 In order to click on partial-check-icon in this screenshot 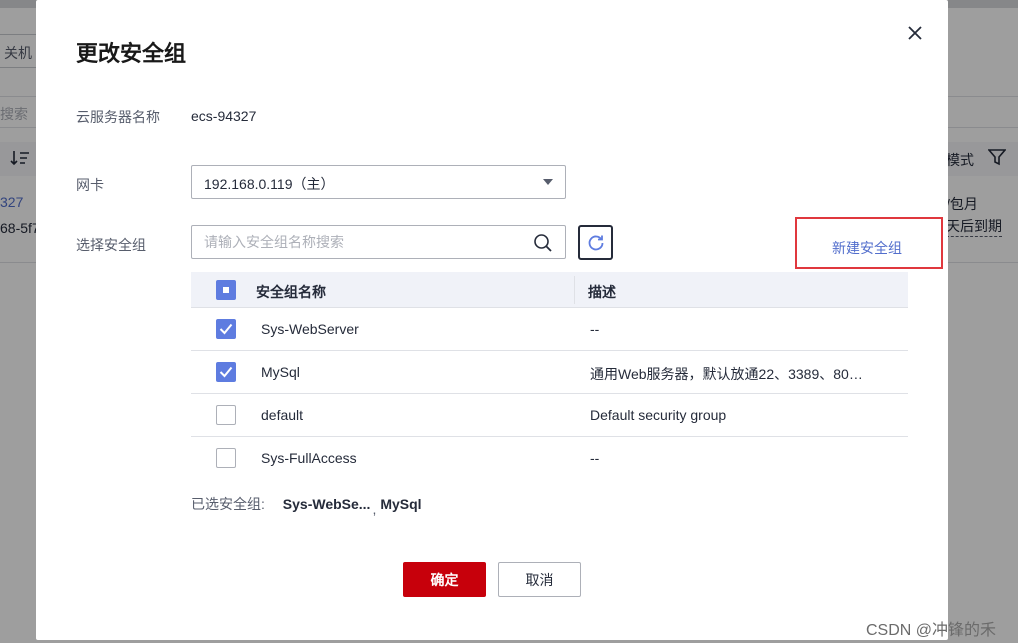, I will do `click(226, 290)`.